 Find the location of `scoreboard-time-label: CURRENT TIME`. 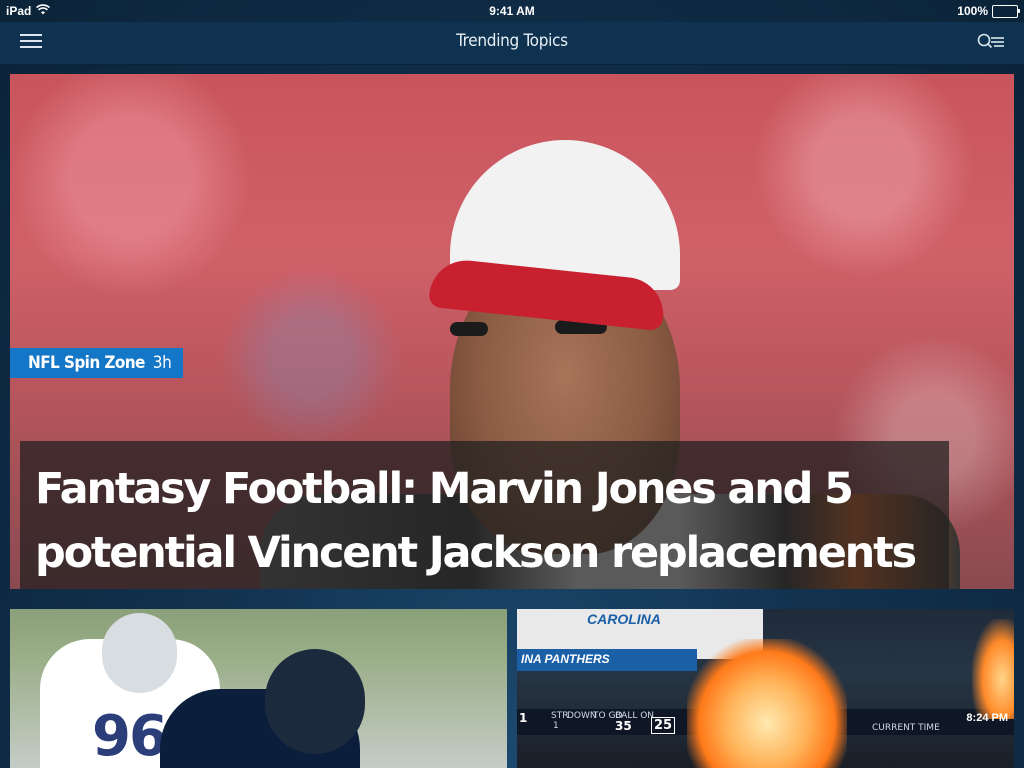

scoreboard-time-label: CURRENT TIME is located at coordinates (906, 728).